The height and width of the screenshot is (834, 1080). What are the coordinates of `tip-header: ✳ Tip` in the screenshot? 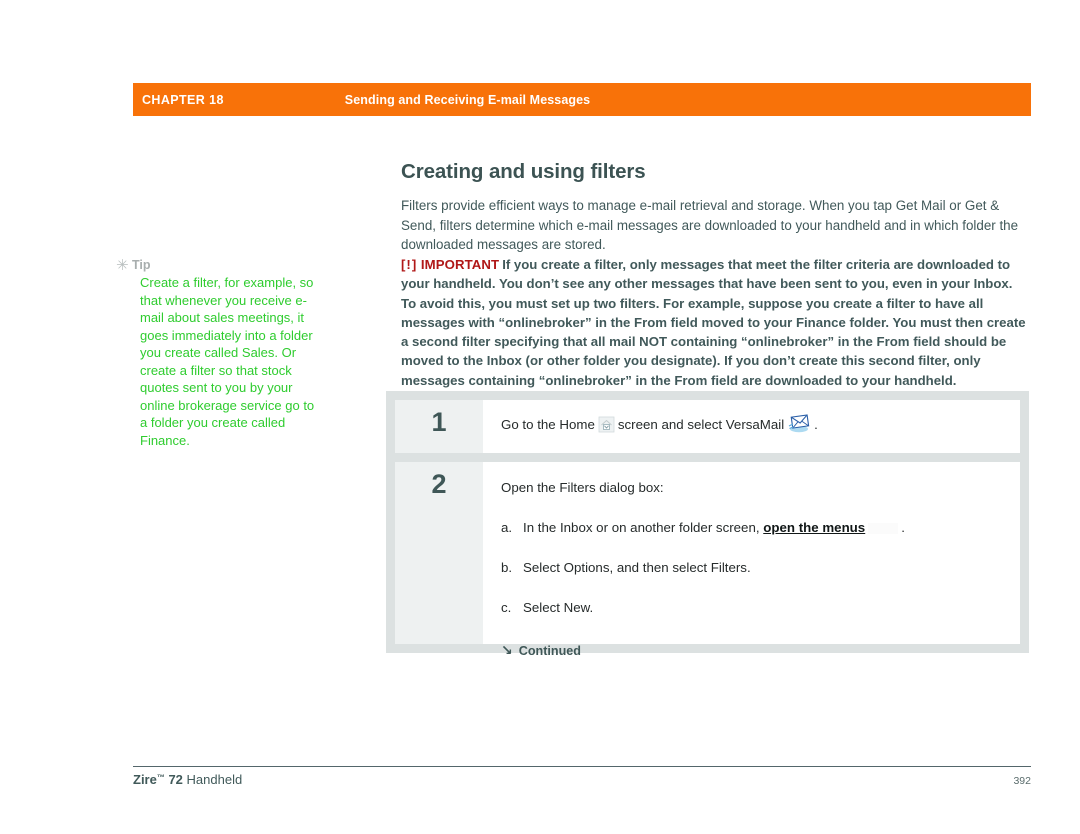 It's located at (216, 265).